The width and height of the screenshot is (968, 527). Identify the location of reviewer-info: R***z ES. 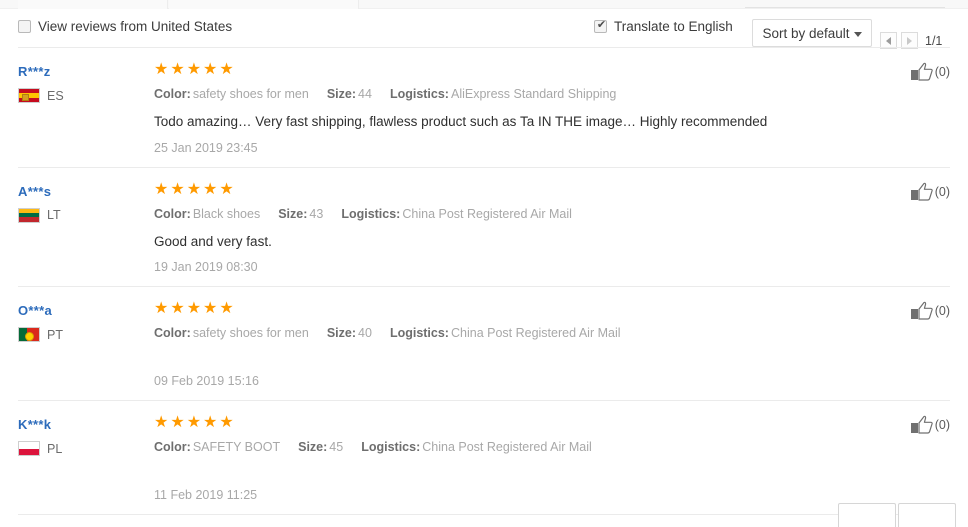
(77, 83).